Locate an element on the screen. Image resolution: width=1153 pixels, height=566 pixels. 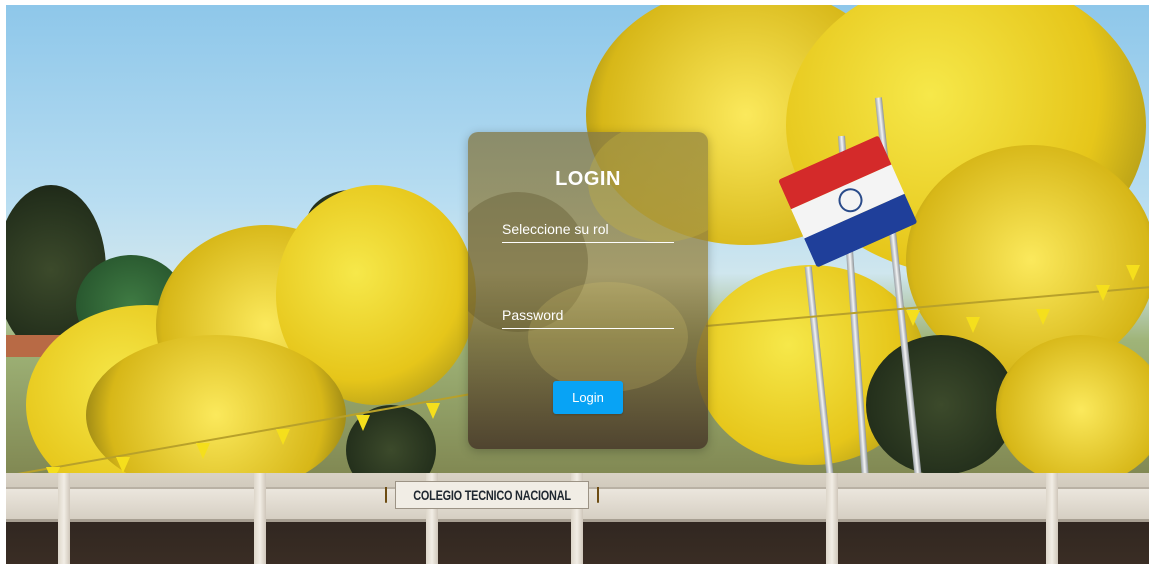
login-card: LOGIN Login is located at coordinates (588, 290).